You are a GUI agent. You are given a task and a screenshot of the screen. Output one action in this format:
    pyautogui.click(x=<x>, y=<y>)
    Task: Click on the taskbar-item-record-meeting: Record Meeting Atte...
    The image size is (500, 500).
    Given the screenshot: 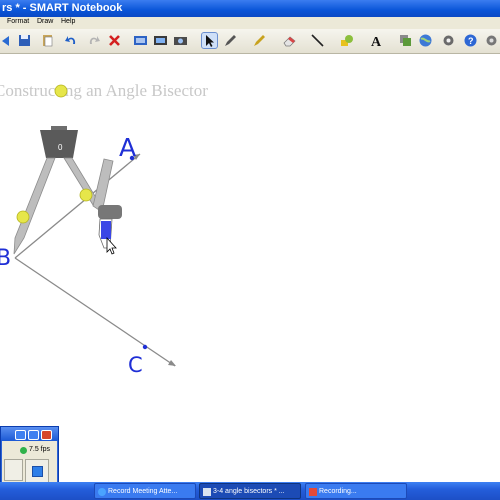 What is the action you would take?
    pyautogui.click(x=145, y=491)
    